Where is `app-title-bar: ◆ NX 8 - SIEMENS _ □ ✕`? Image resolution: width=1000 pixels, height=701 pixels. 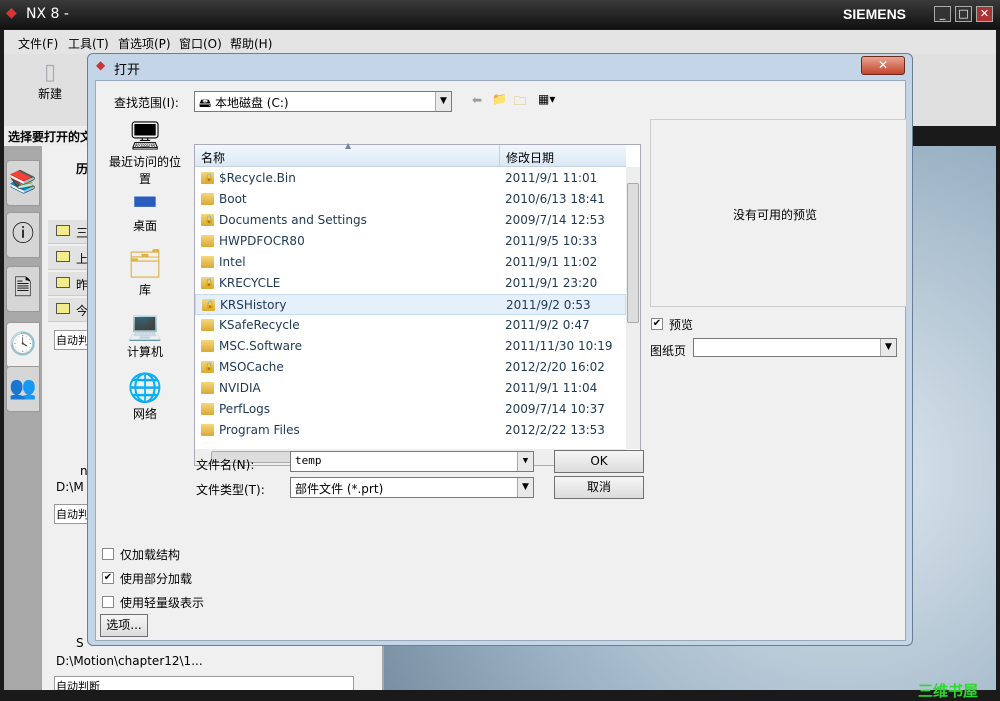
app-title-bar: ◆ NX 8 - SIEMENS _ □ ✕ is located at coordinates (500, 14).